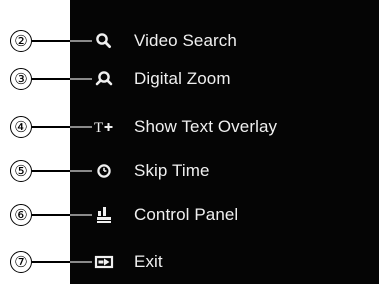 This screenshot has height=284, width=379. What do you see at coordinates (182, 78) in the screenshot?
I see `menu-item-label: Digital Zoom` at bounding box center [182, 78].